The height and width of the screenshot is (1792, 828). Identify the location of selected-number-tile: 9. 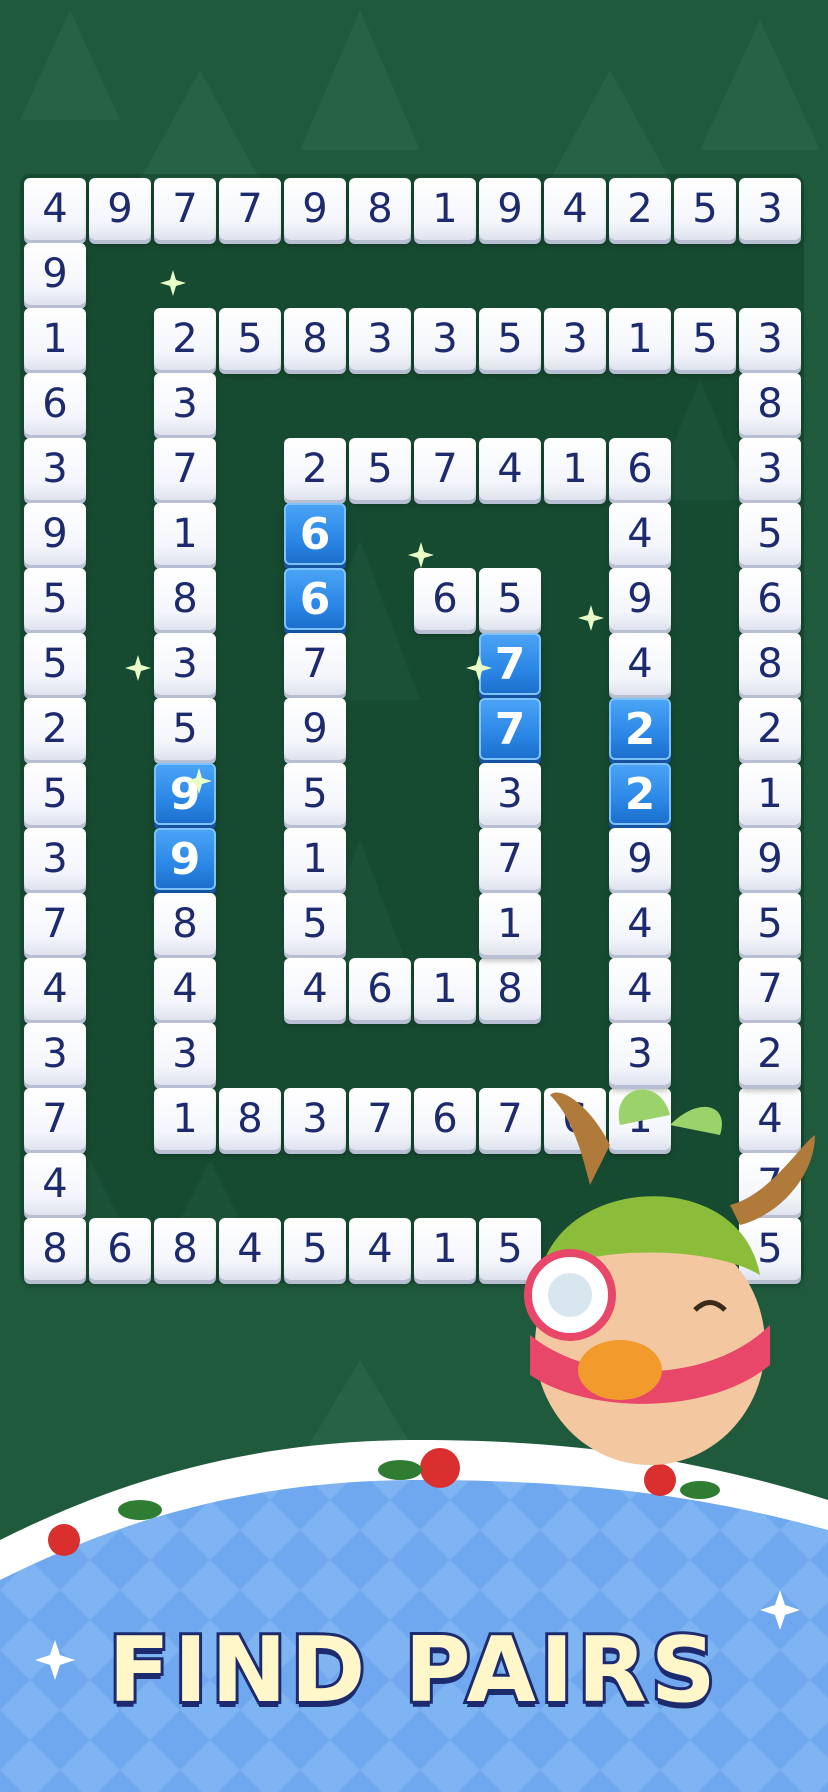
(185, 859).